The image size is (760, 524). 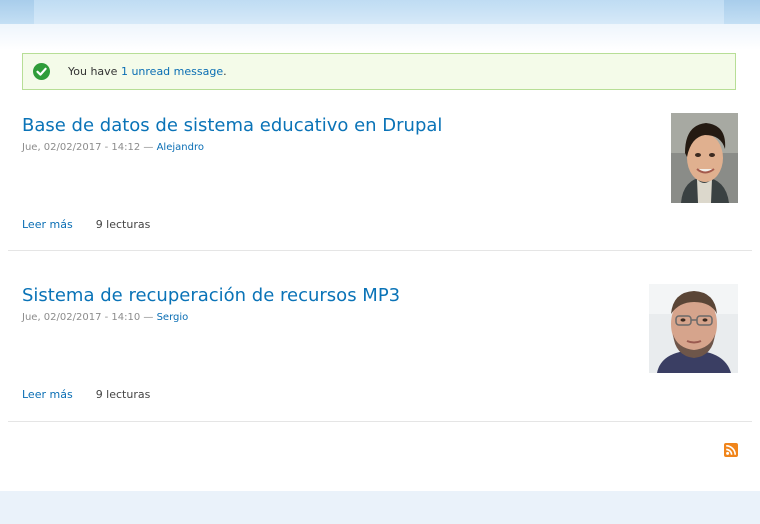 What do you see at coordinates (94, 71) in the screenshot?
I see `status-prefix: You have` at bounding box center [94, 71].